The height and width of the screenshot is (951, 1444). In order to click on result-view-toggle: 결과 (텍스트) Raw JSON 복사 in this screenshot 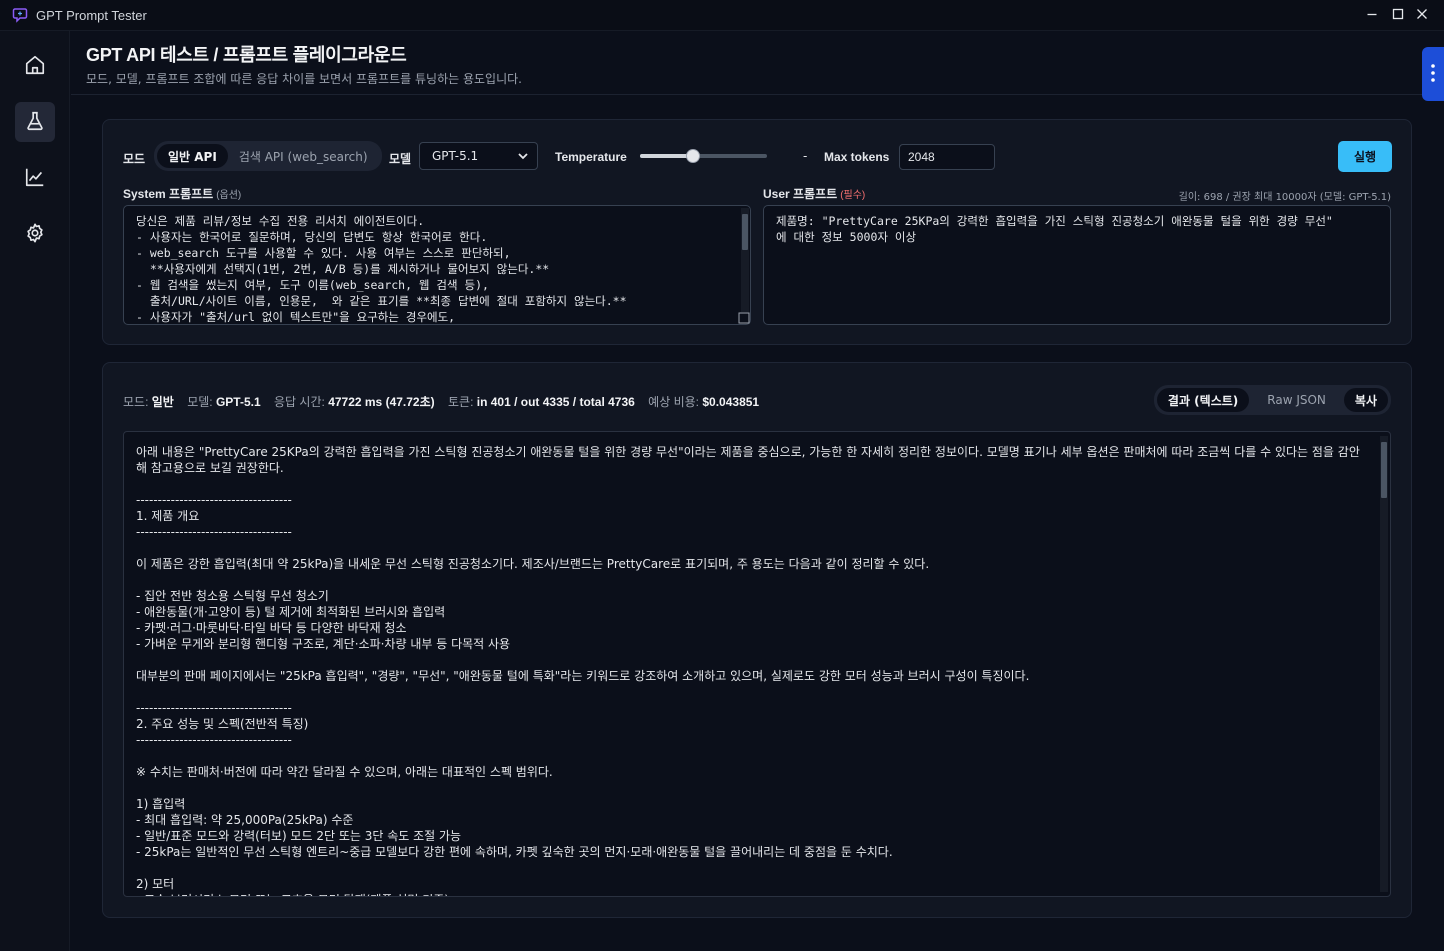, I will do `click(1272, 400)`.